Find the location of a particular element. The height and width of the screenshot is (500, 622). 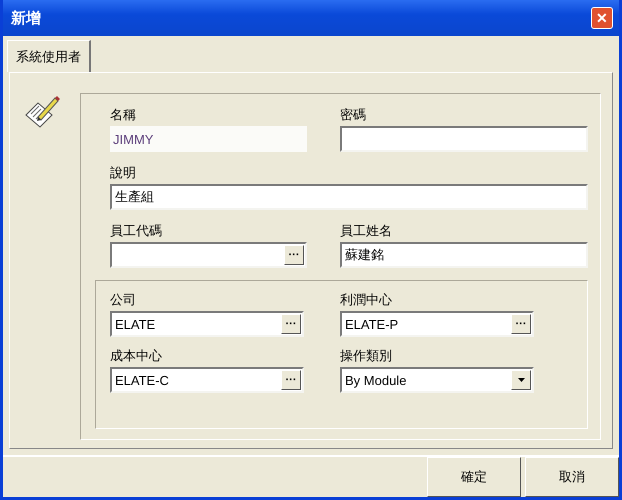

field-label: 成本中心 is located at coordinates (136, 356).